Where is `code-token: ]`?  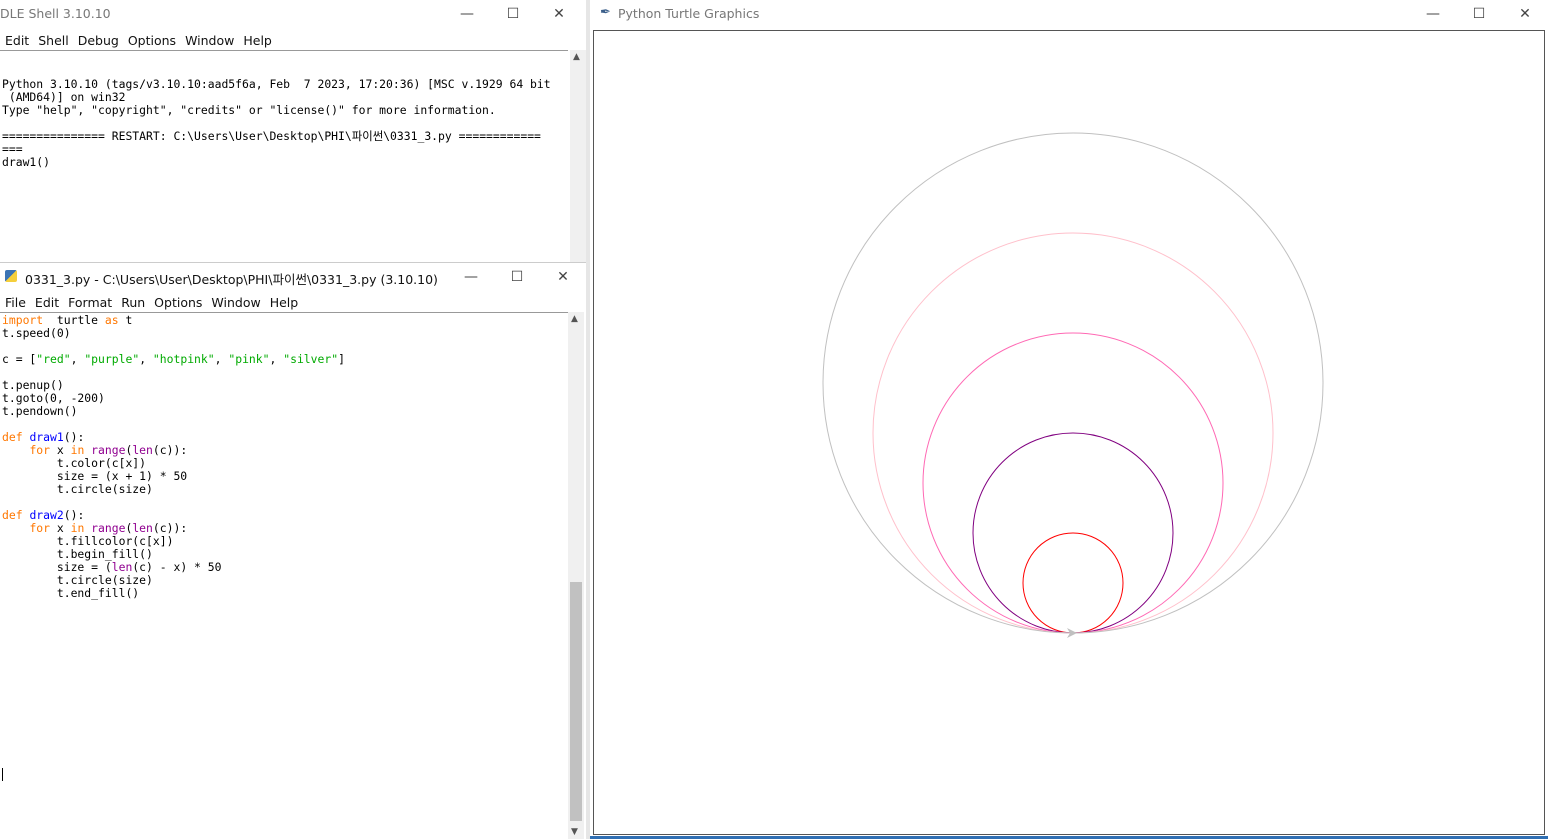 code-token: ] is located at coordinates (341, 359).